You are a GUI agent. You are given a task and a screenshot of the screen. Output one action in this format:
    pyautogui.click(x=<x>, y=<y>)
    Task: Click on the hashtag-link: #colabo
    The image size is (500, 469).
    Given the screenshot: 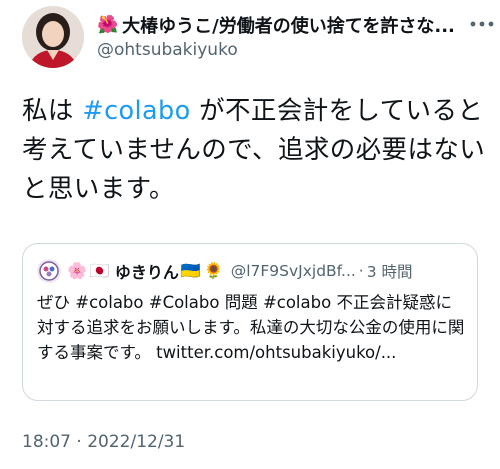 What is the action you would take?
    pyautogui.click(x=136, y=111)
    